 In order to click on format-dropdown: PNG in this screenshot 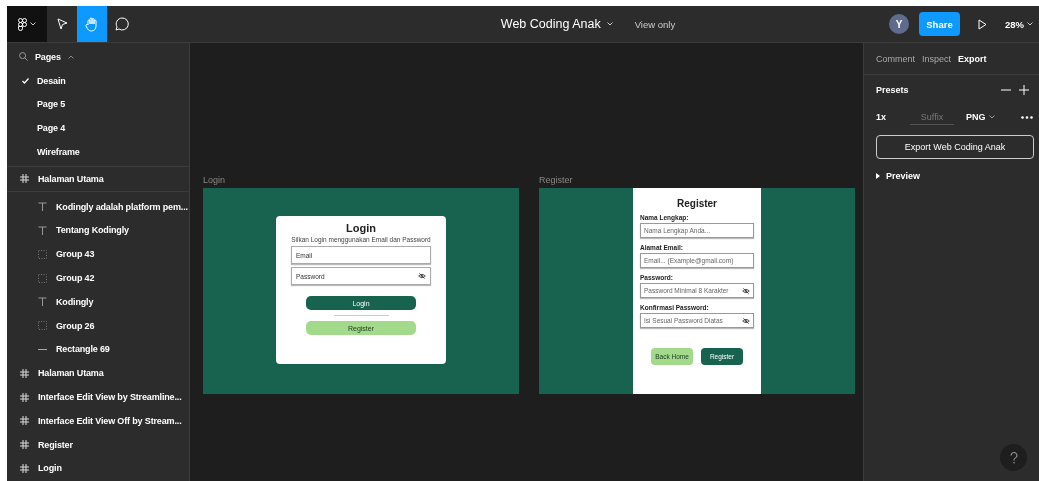, I will do `click(980, 117)`.